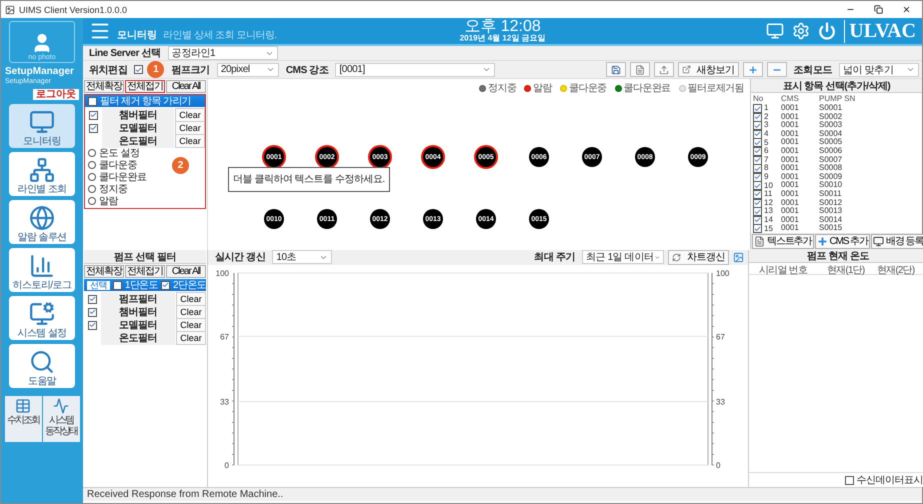 The height and width of the screenshot is (504, 923). What do you see at coordinates (880, 31) in the screenshot?
I see `logo: ULVAC` at bounding box center [880, 31].